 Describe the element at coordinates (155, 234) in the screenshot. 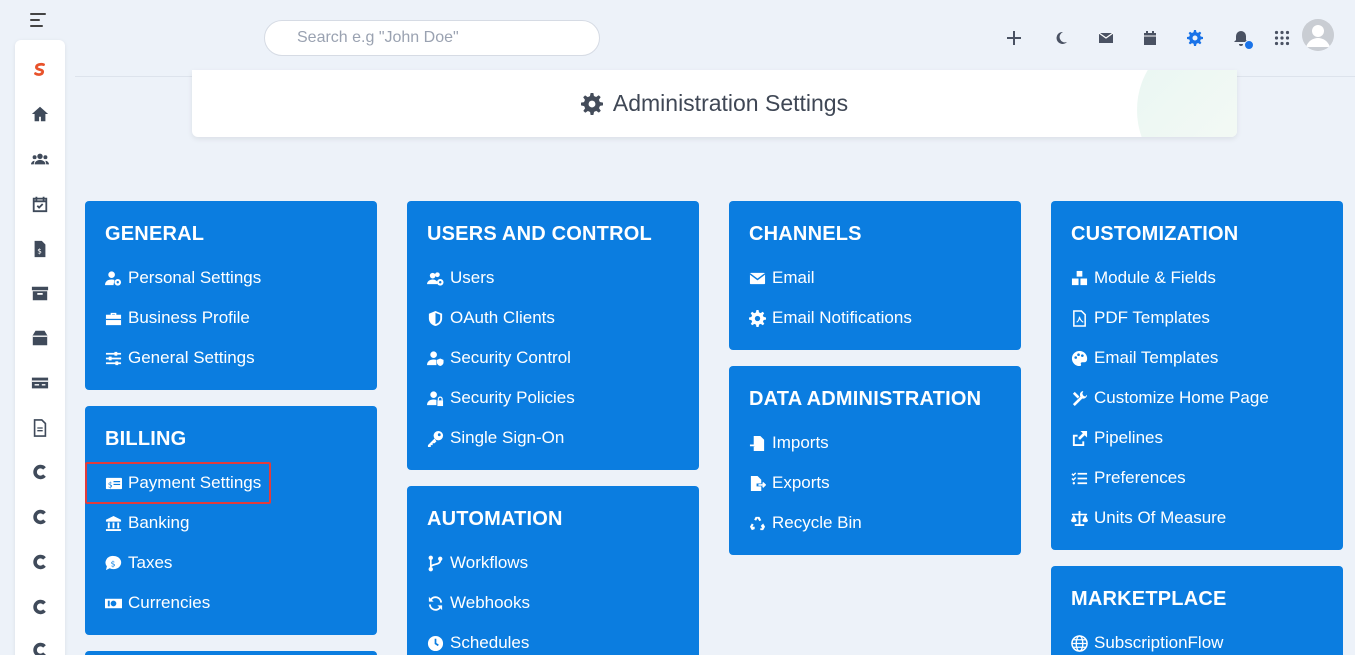

I see `card-title: GENERAL` at that location.